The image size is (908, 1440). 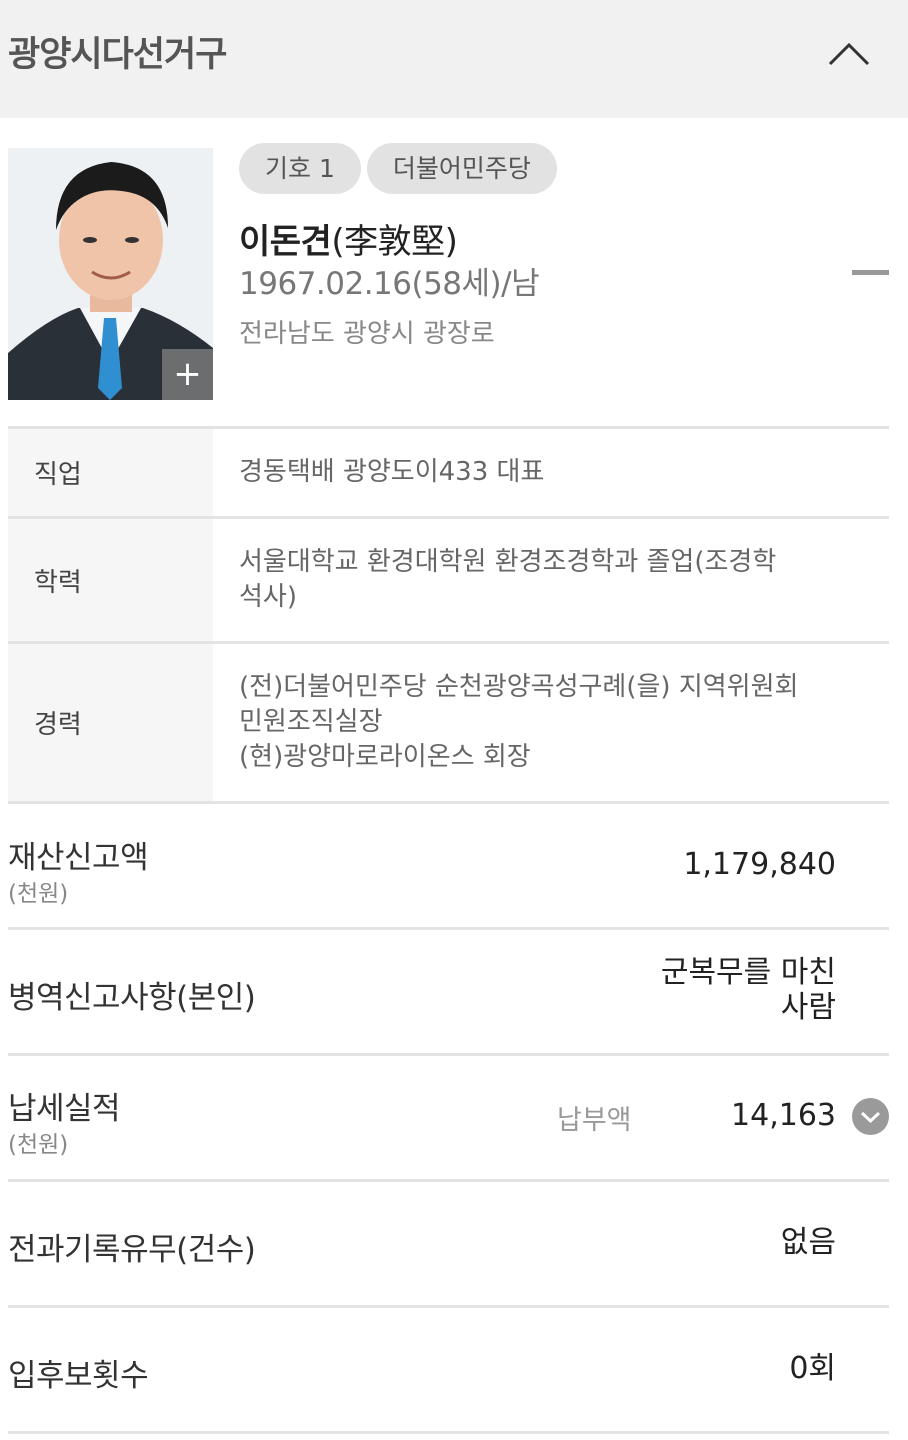 What do you see at coordinates (187, 374) in the screenshot?
I see `photo-zoom-button: +` at bounding box center [187, 374].